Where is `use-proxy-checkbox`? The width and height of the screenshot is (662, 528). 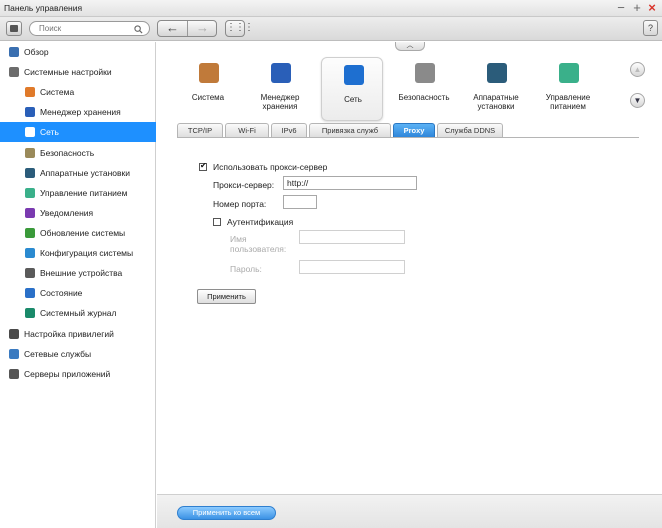 use-proxy-checkbox is located at coordinates (203, 166).